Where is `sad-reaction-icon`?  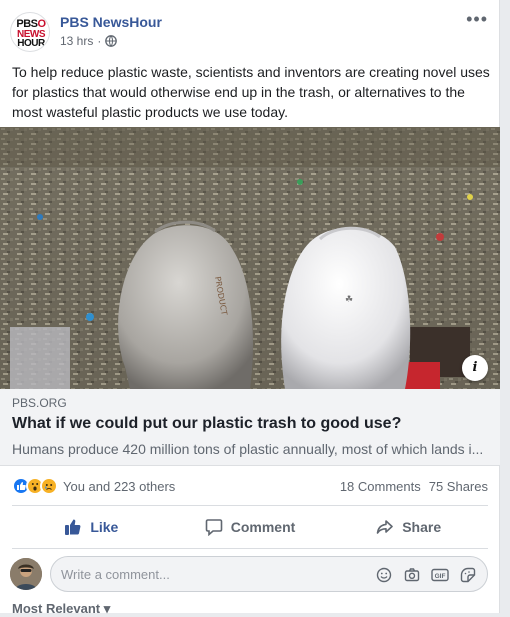
sad-reaction-icon is located at coordinates (49, 486).